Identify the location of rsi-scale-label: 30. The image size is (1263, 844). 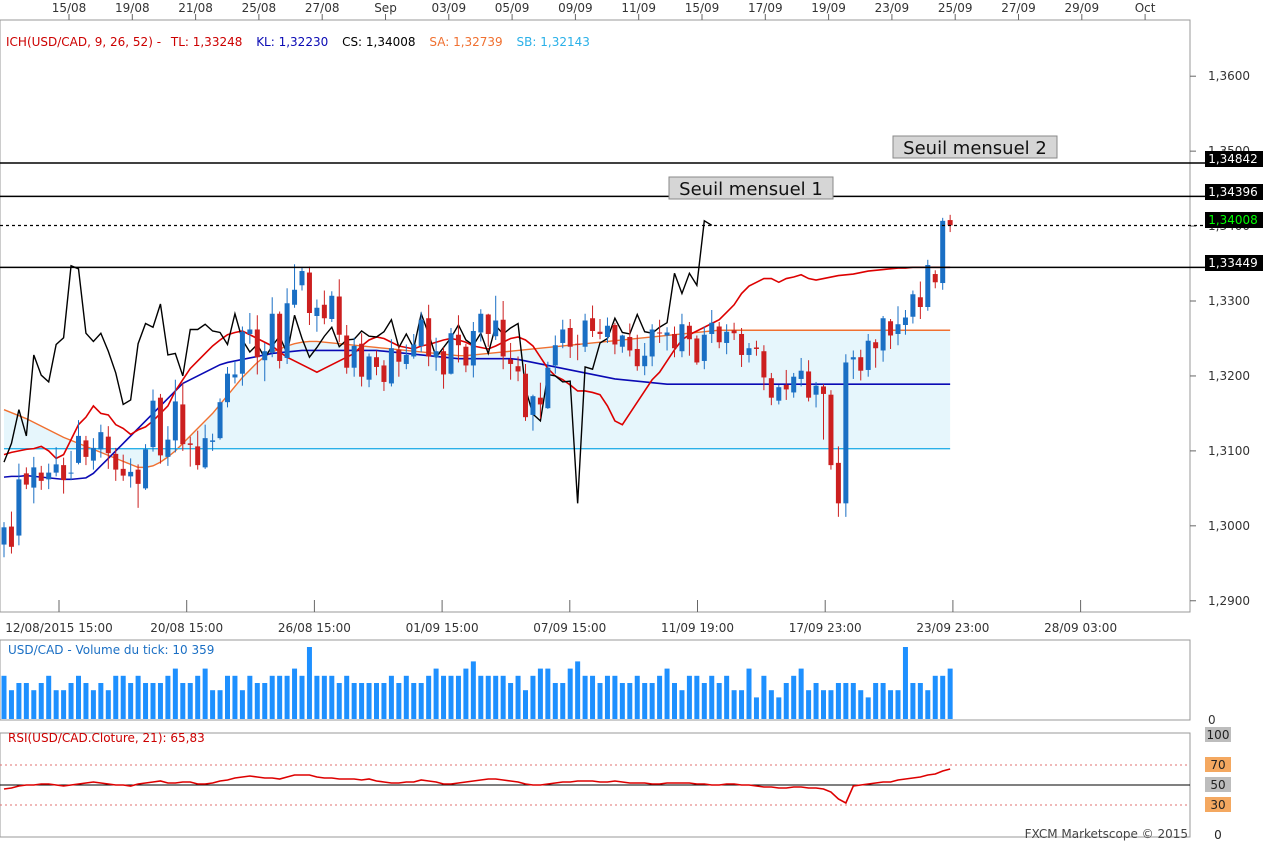
(1217, 805).